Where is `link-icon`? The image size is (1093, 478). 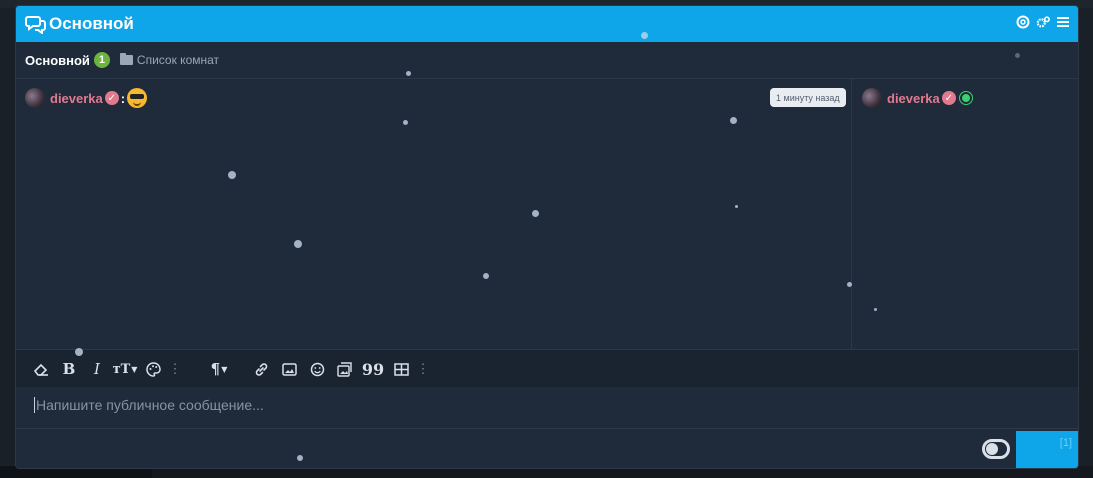
link-icon is located at coordinates (261, 369).